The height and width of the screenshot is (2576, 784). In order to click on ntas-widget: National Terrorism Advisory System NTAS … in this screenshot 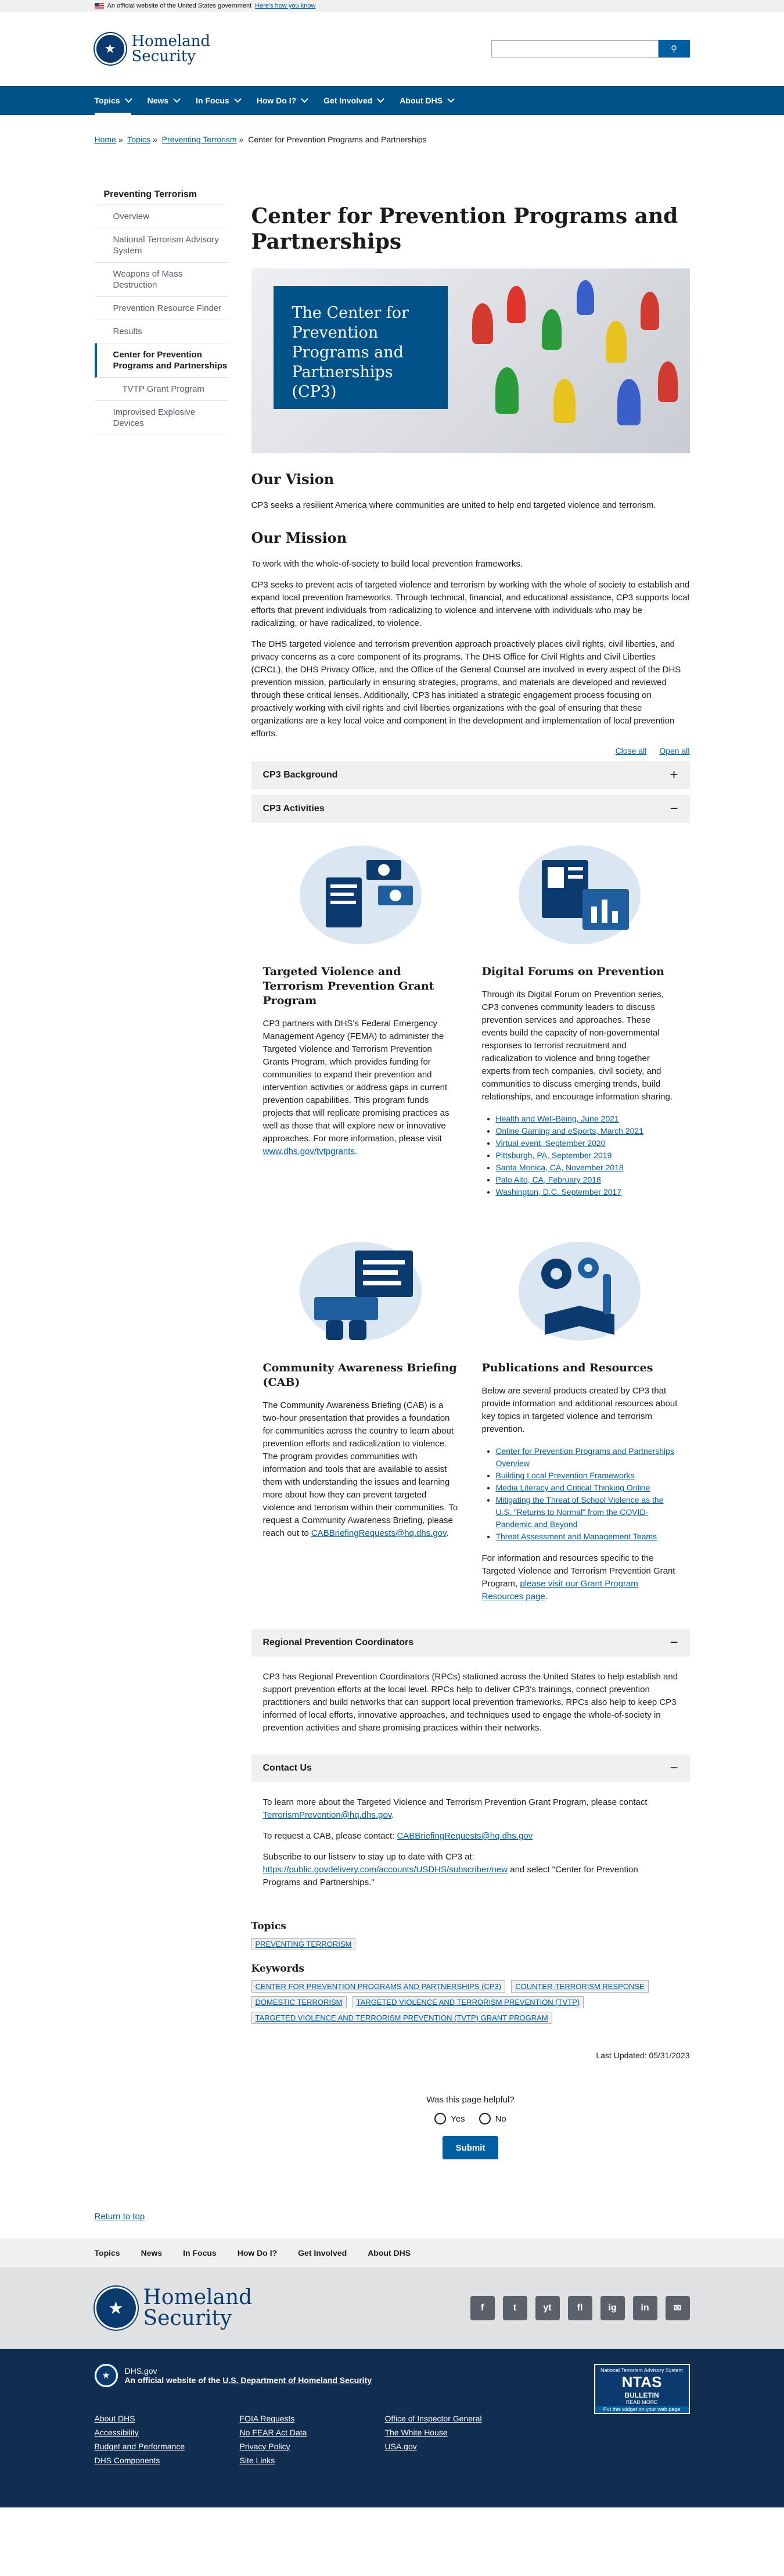, I will do `click(642, 2389)`.